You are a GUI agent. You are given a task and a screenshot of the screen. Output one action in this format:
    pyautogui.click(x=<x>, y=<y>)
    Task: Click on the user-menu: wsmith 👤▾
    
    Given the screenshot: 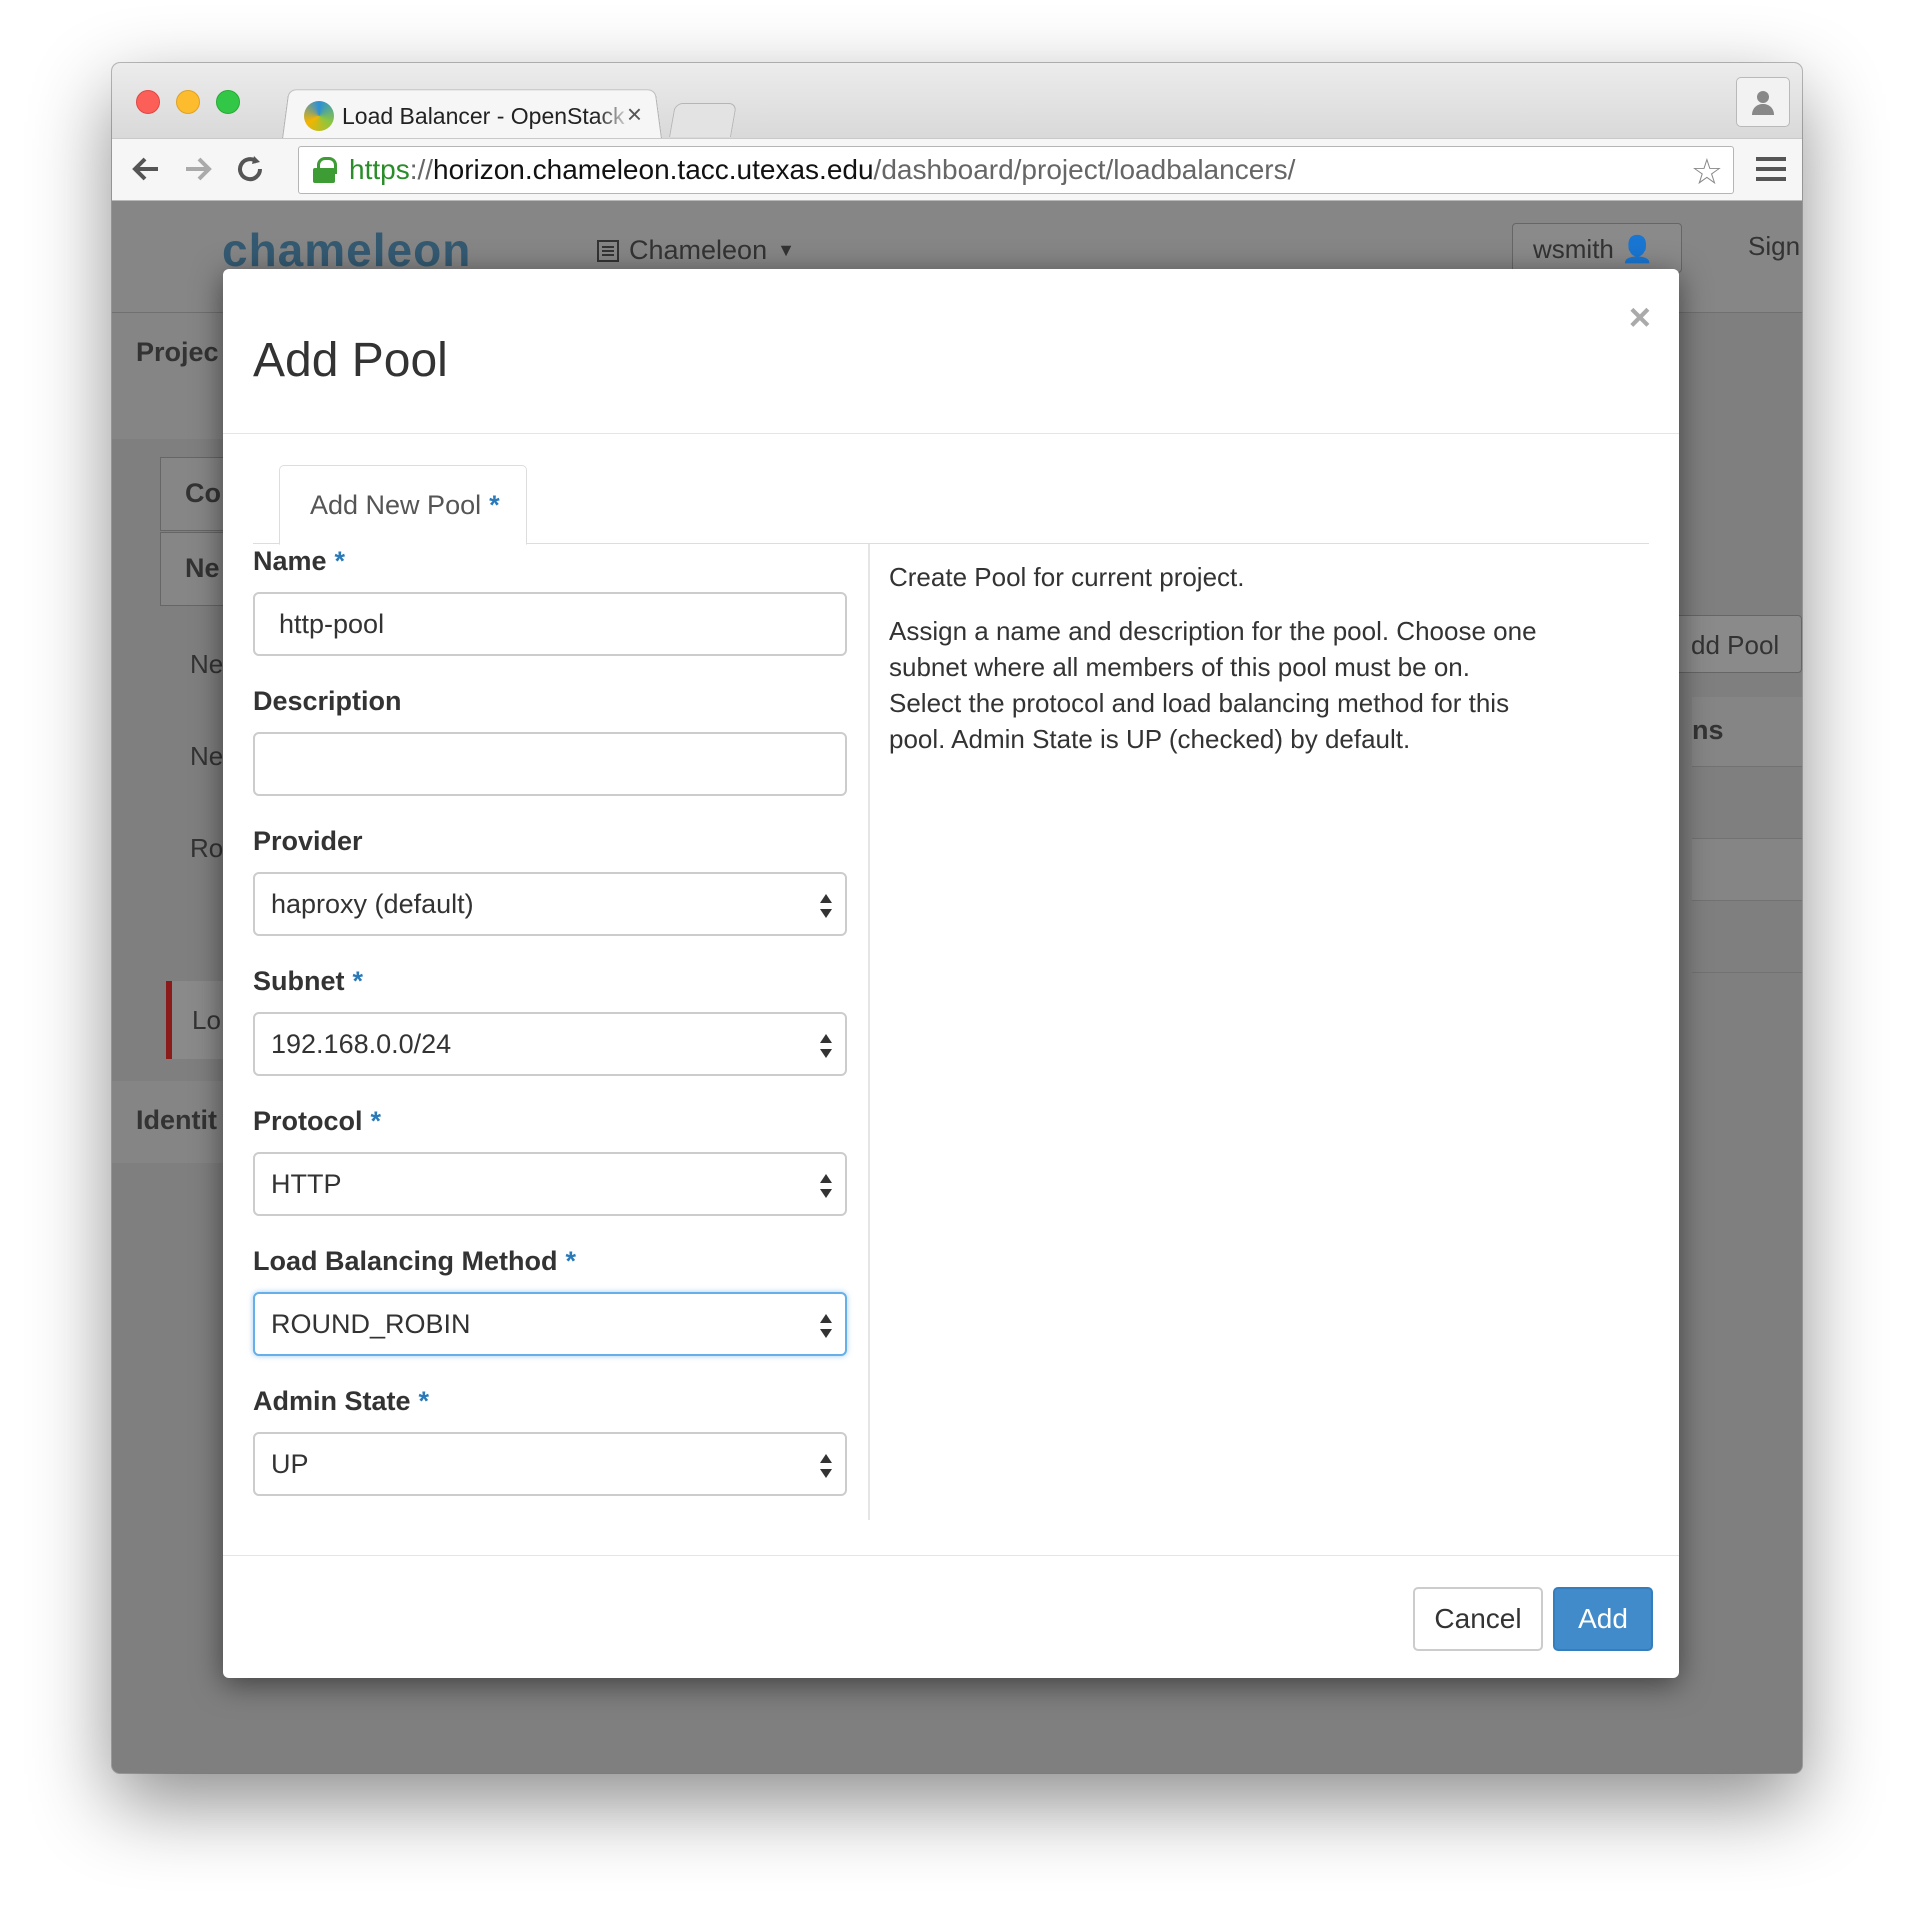 What is the action you would take?
    pyautogui.click(x=1597, y=259)
    